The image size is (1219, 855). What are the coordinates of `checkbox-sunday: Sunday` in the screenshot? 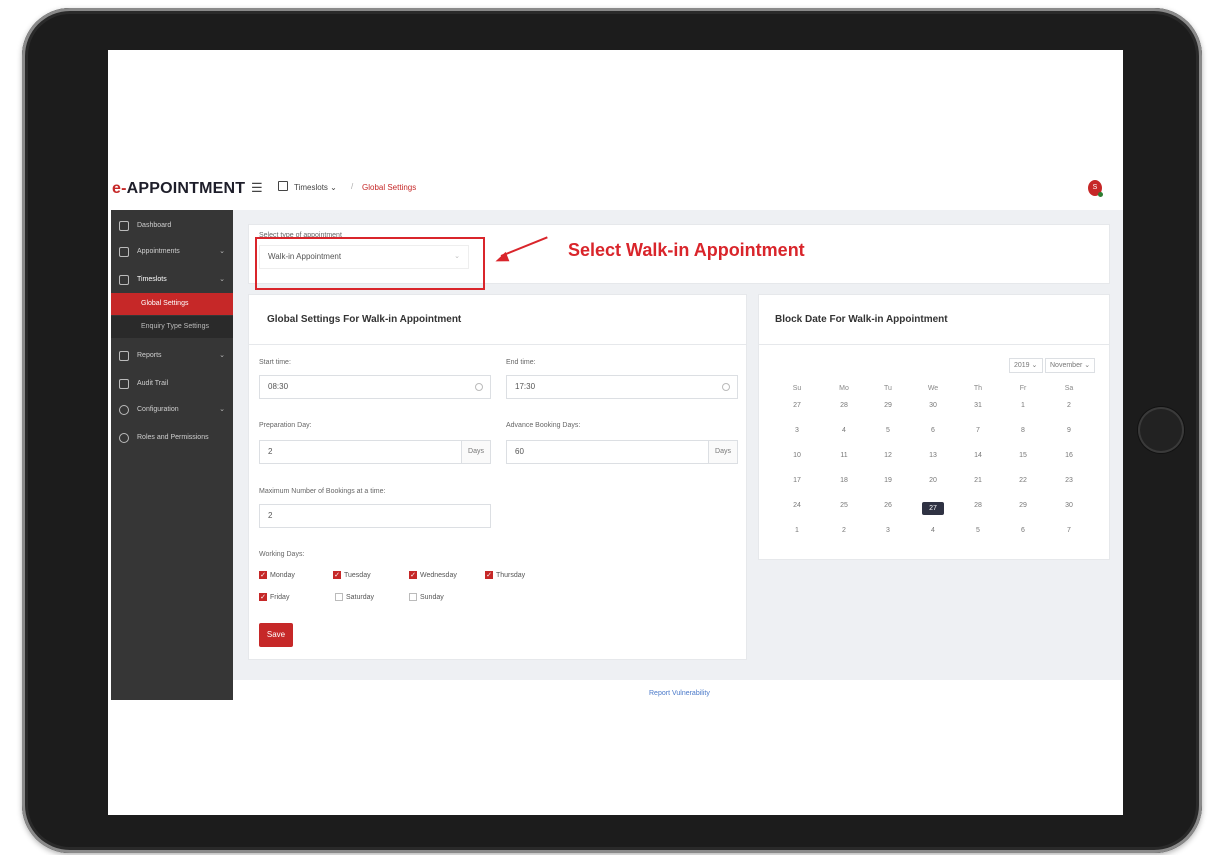 It's located at (426, 597).